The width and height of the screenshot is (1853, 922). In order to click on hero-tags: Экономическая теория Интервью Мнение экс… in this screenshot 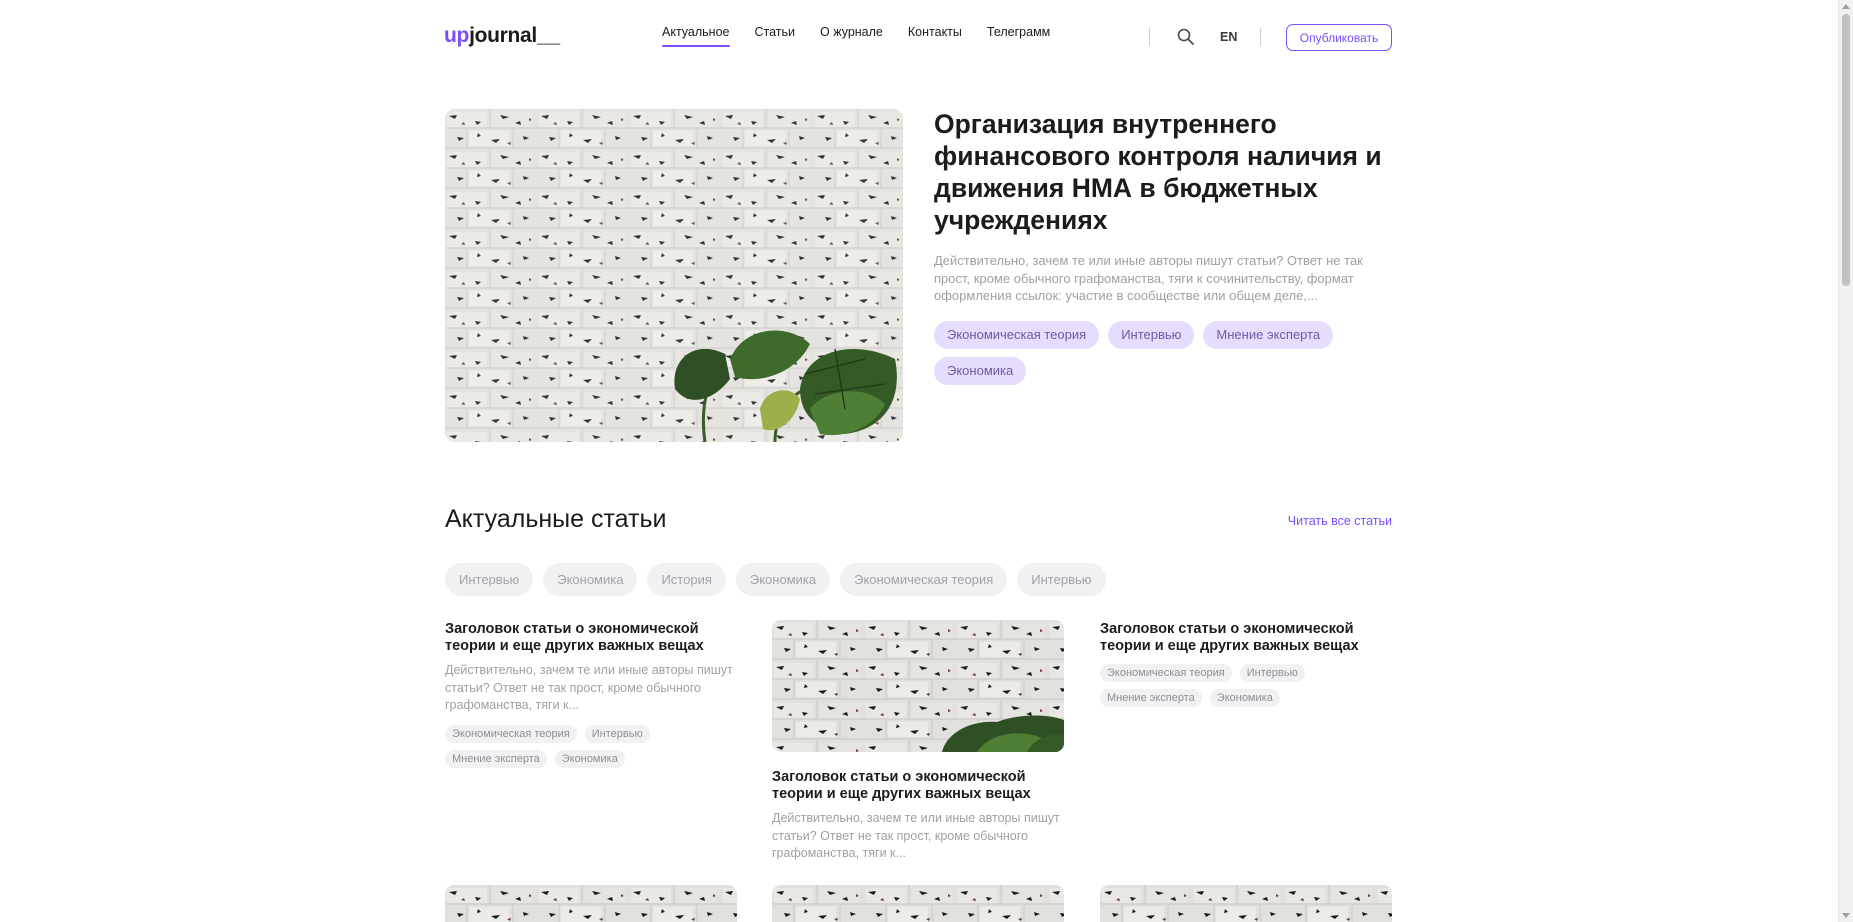, I will do `click(1154, 352)`.